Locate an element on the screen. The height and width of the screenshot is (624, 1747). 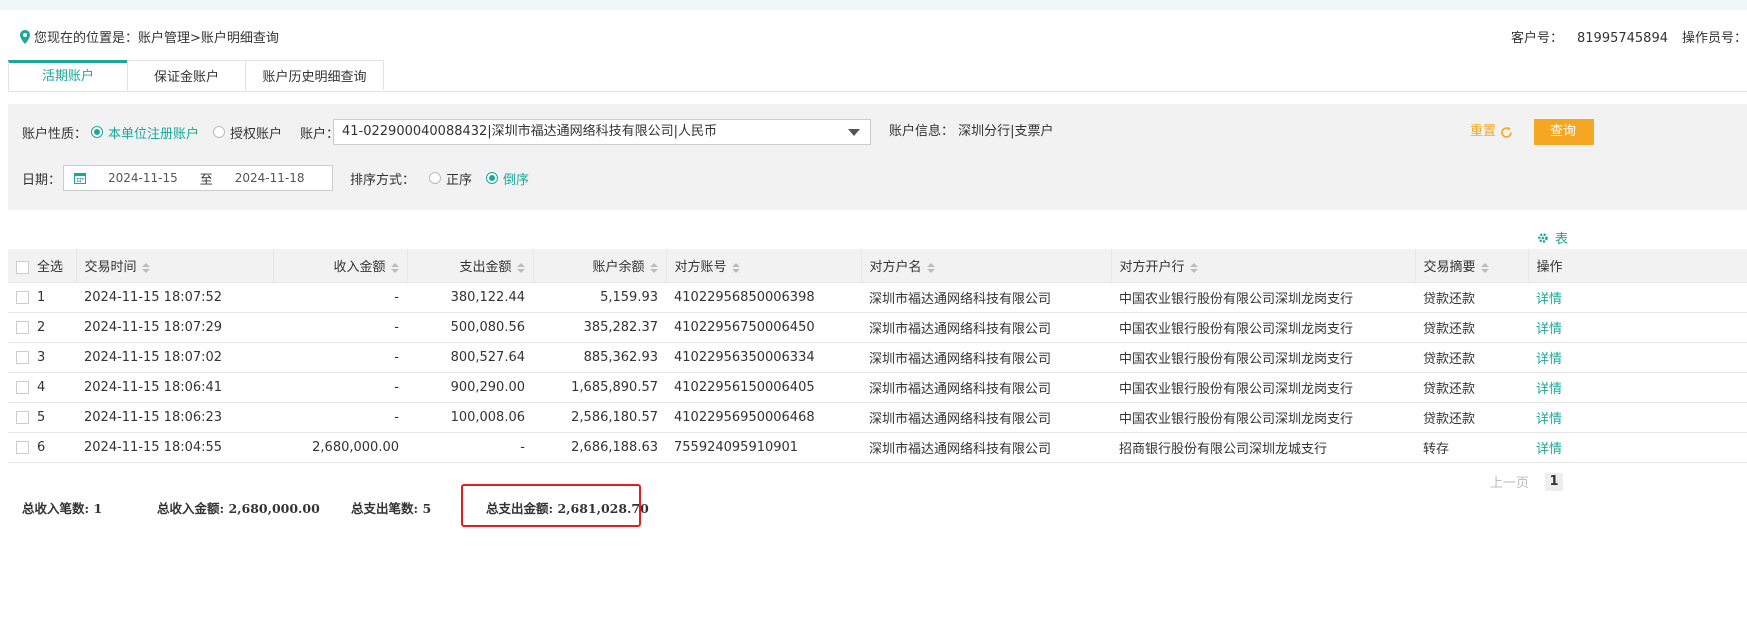
row-index-text: 1 is located at coordinates (41, 297).